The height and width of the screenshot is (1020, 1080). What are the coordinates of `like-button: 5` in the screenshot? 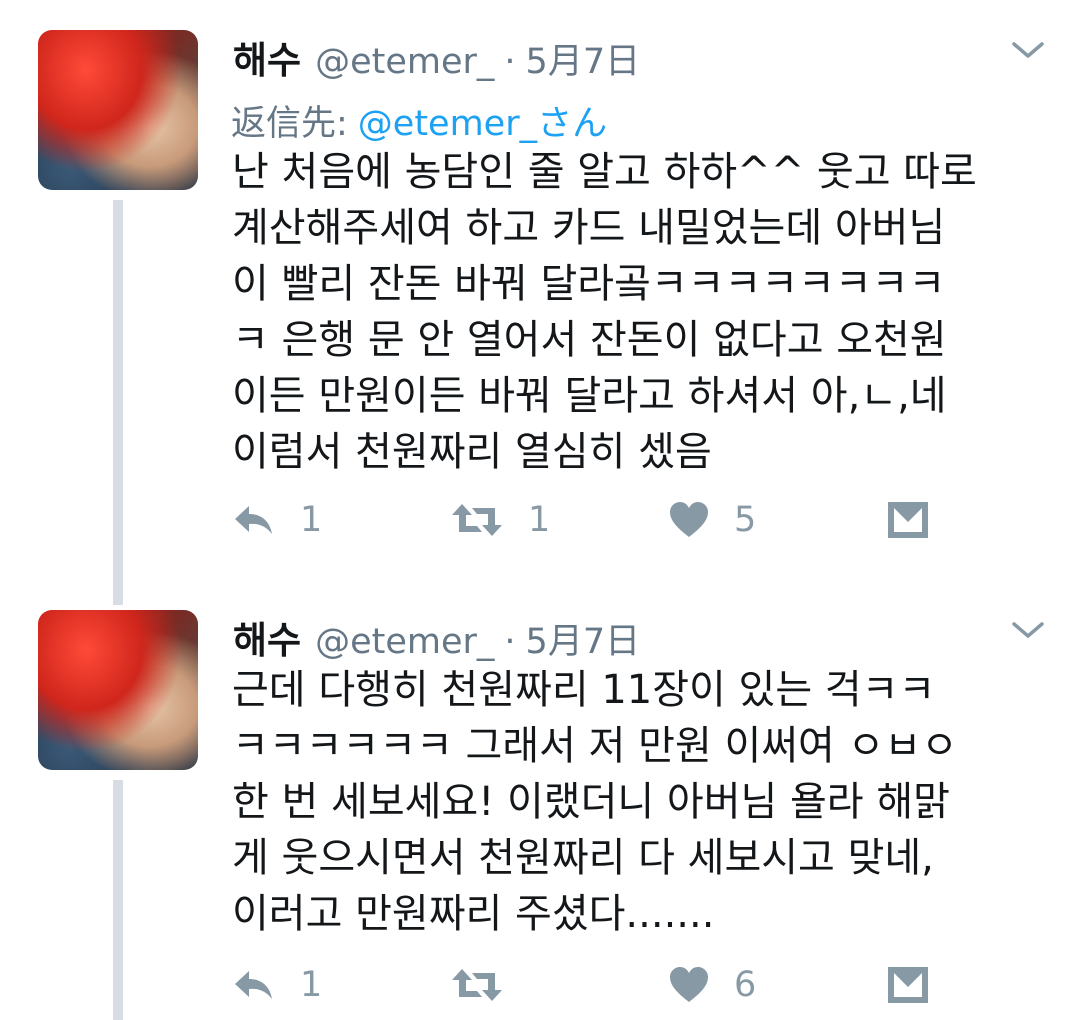 It's located at (712, 520).